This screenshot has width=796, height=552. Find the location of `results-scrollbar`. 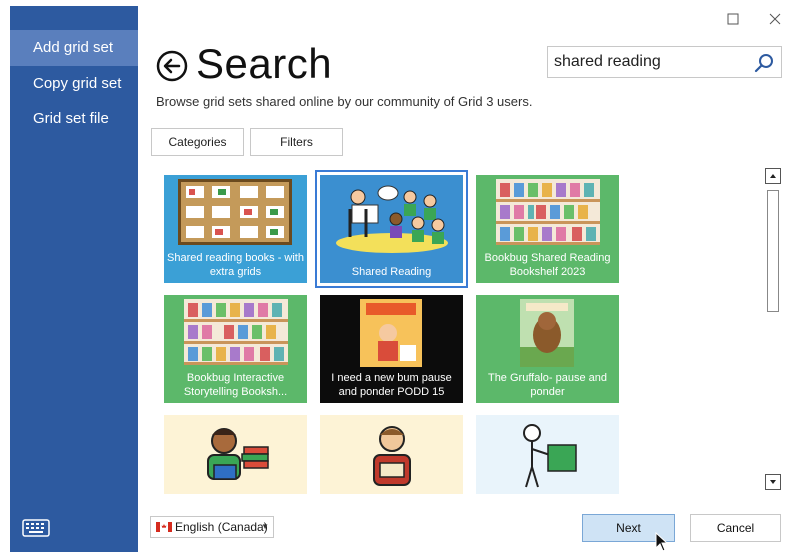

results-scrollbar is located at coordinates (773, 329).